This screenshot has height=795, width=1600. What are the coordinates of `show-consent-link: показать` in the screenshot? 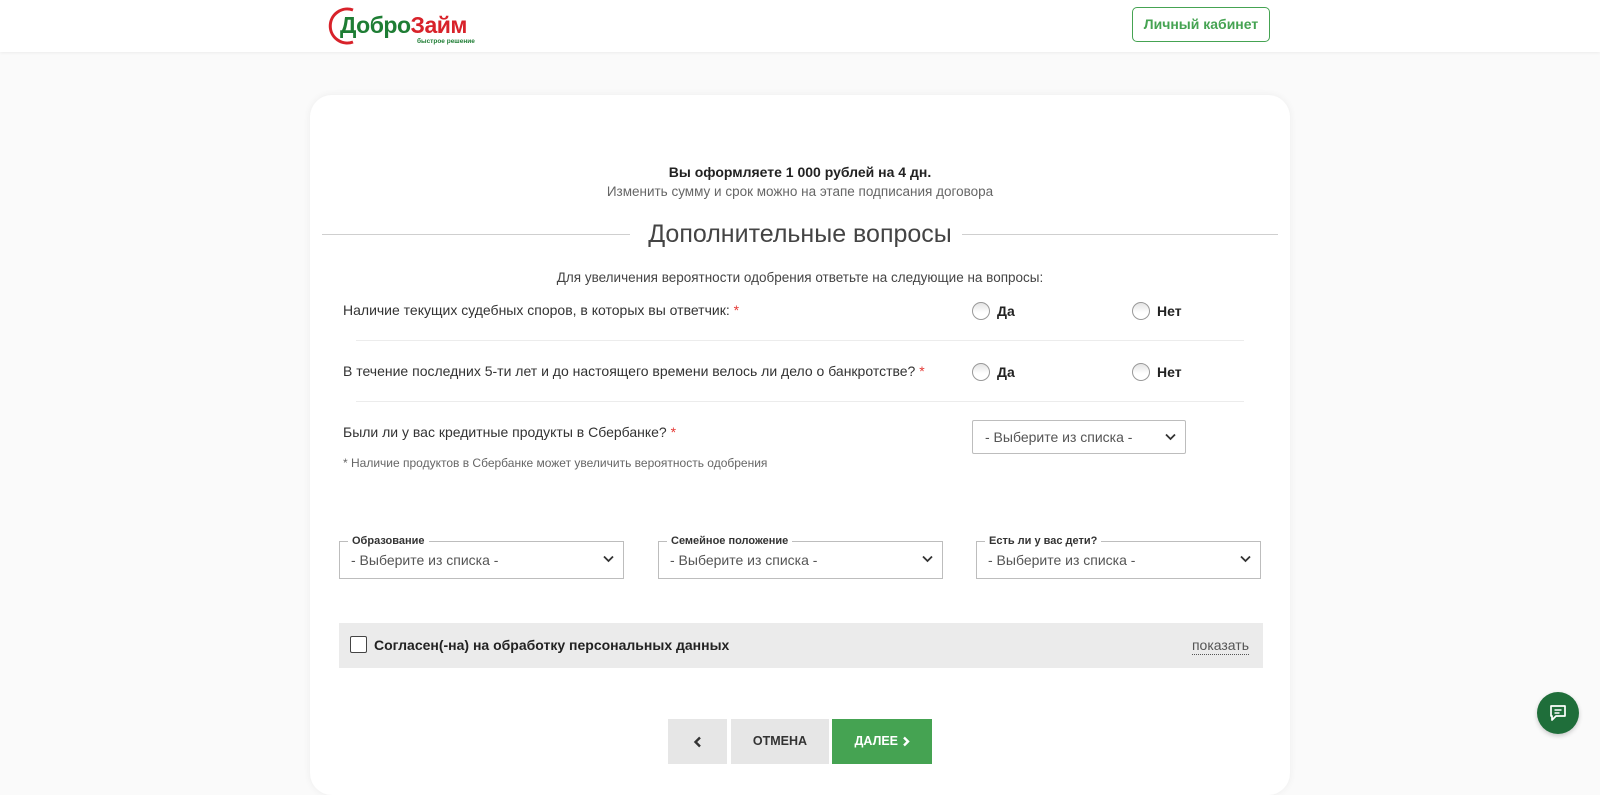 It's located at (1220, 645).